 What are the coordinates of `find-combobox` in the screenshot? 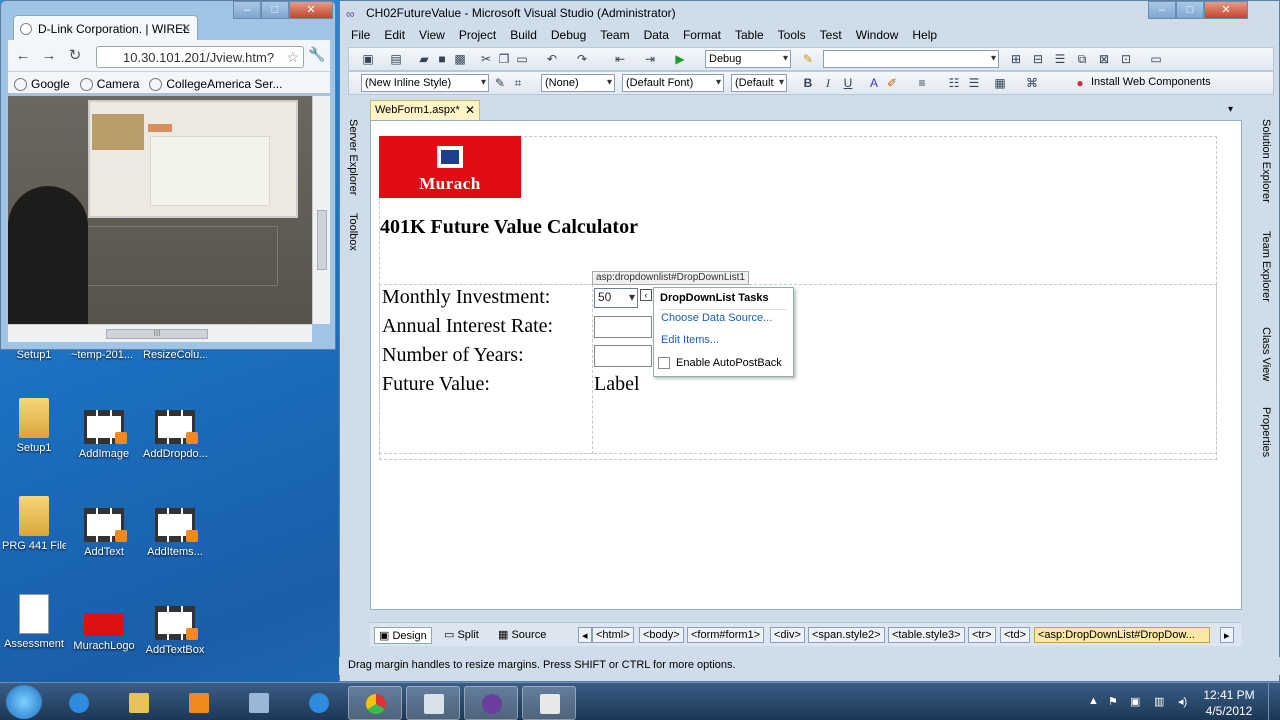 It's located at (911, 59).